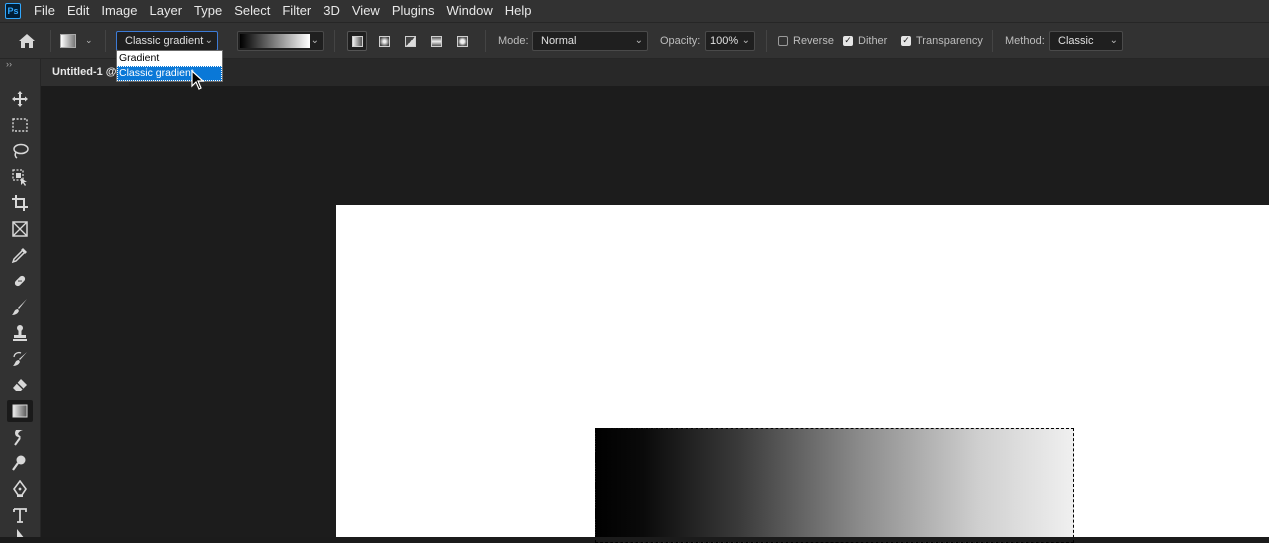 This screenshot has height=543, width=1269. I want to click on path-selection-tool, so click(20, 532).